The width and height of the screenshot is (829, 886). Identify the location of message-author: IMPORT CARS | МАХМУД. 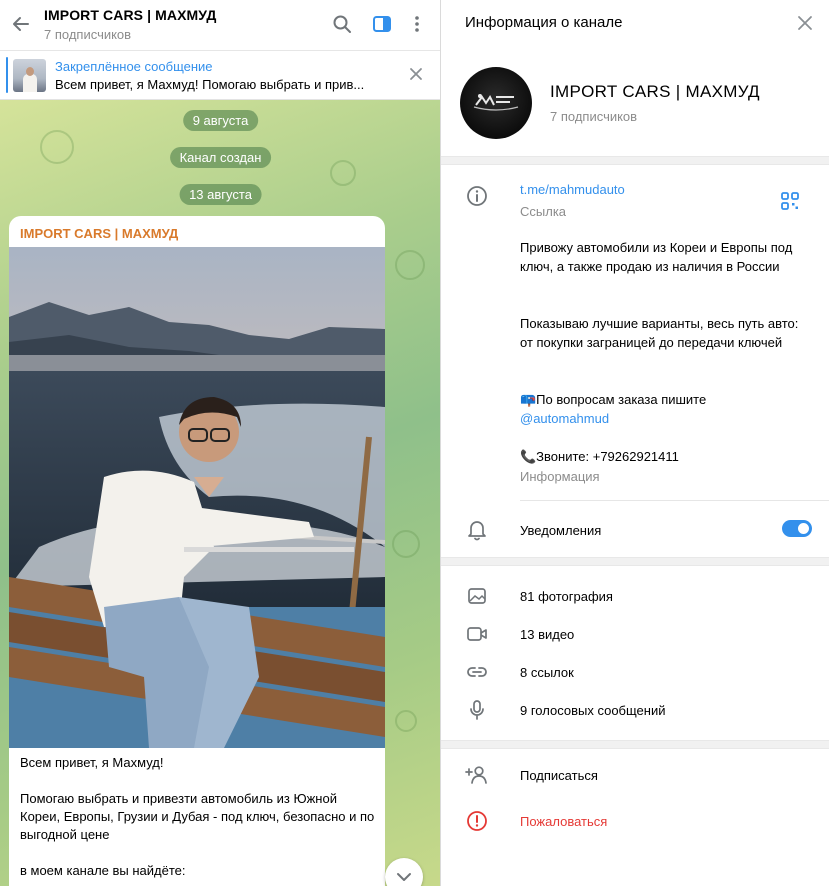
(99, 233).